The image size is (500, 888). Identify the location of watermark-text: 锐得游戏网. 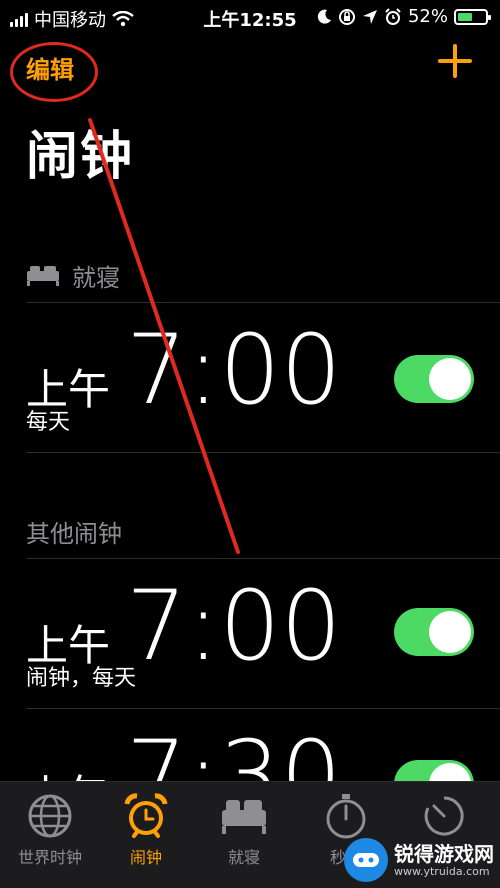
(444, 853).